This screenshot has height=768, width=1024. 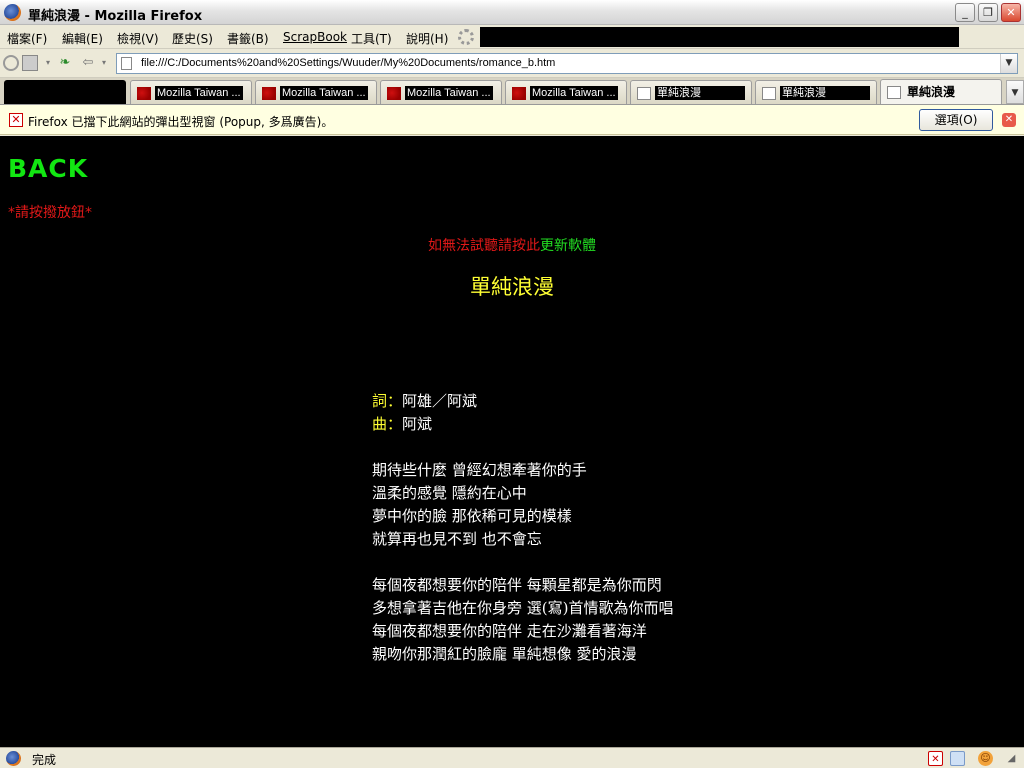 What do you see at coordinates (387, 424) in the screenshot?
I see `composer-label: 曲：` at bounding box center [387, 424].